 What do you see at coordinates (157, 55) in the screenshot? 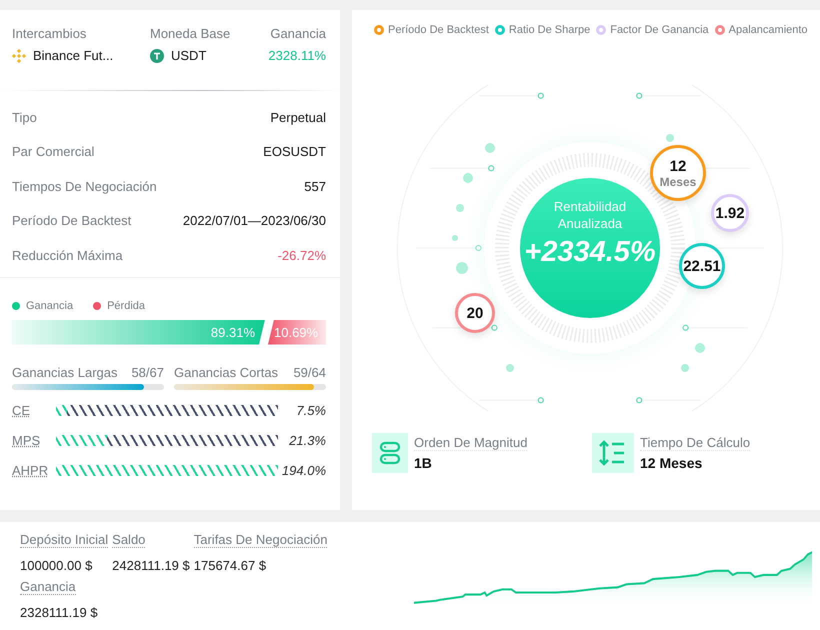
I see `coin-icon` at bounding box center [157, 55].